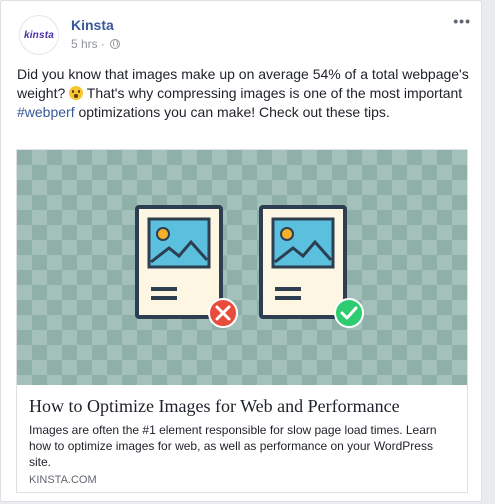  I want to click on page-name: Kinsta, so click(92, 25).